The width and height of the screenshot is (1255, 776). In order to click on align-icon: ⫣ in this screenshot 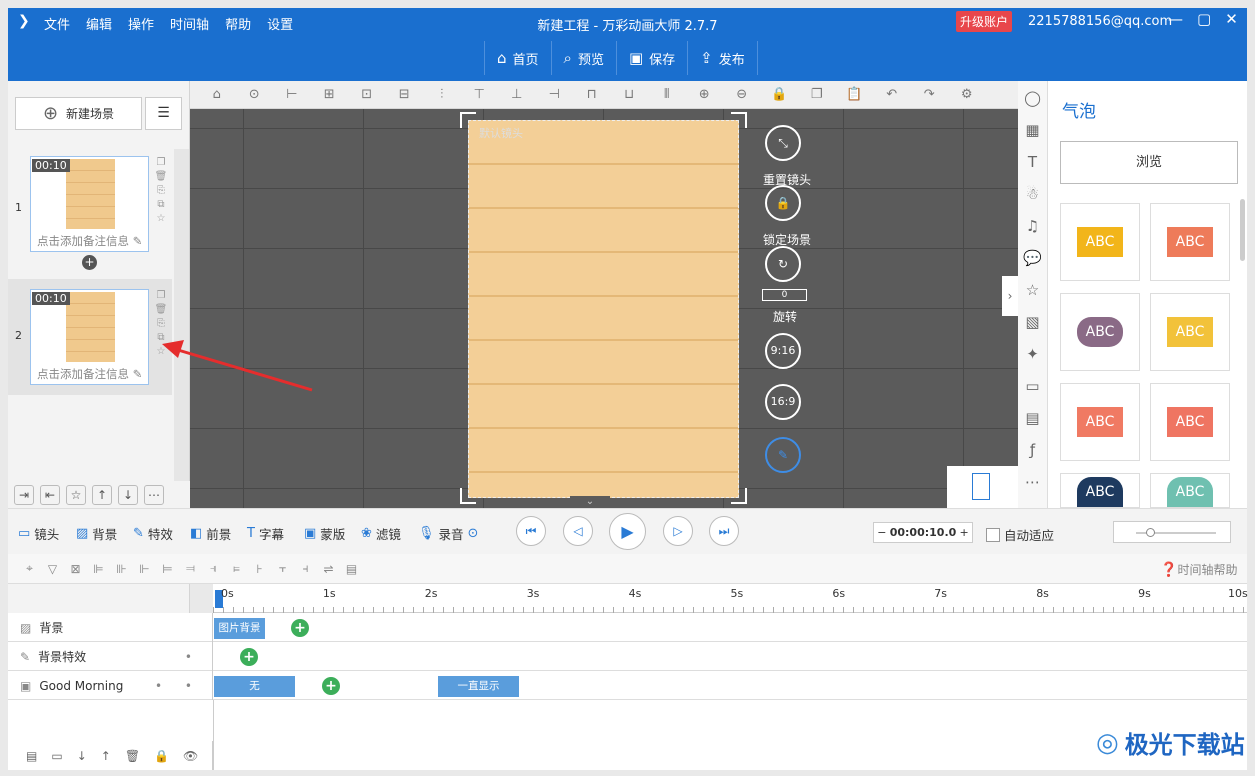, I will do `click(213, 568)`.